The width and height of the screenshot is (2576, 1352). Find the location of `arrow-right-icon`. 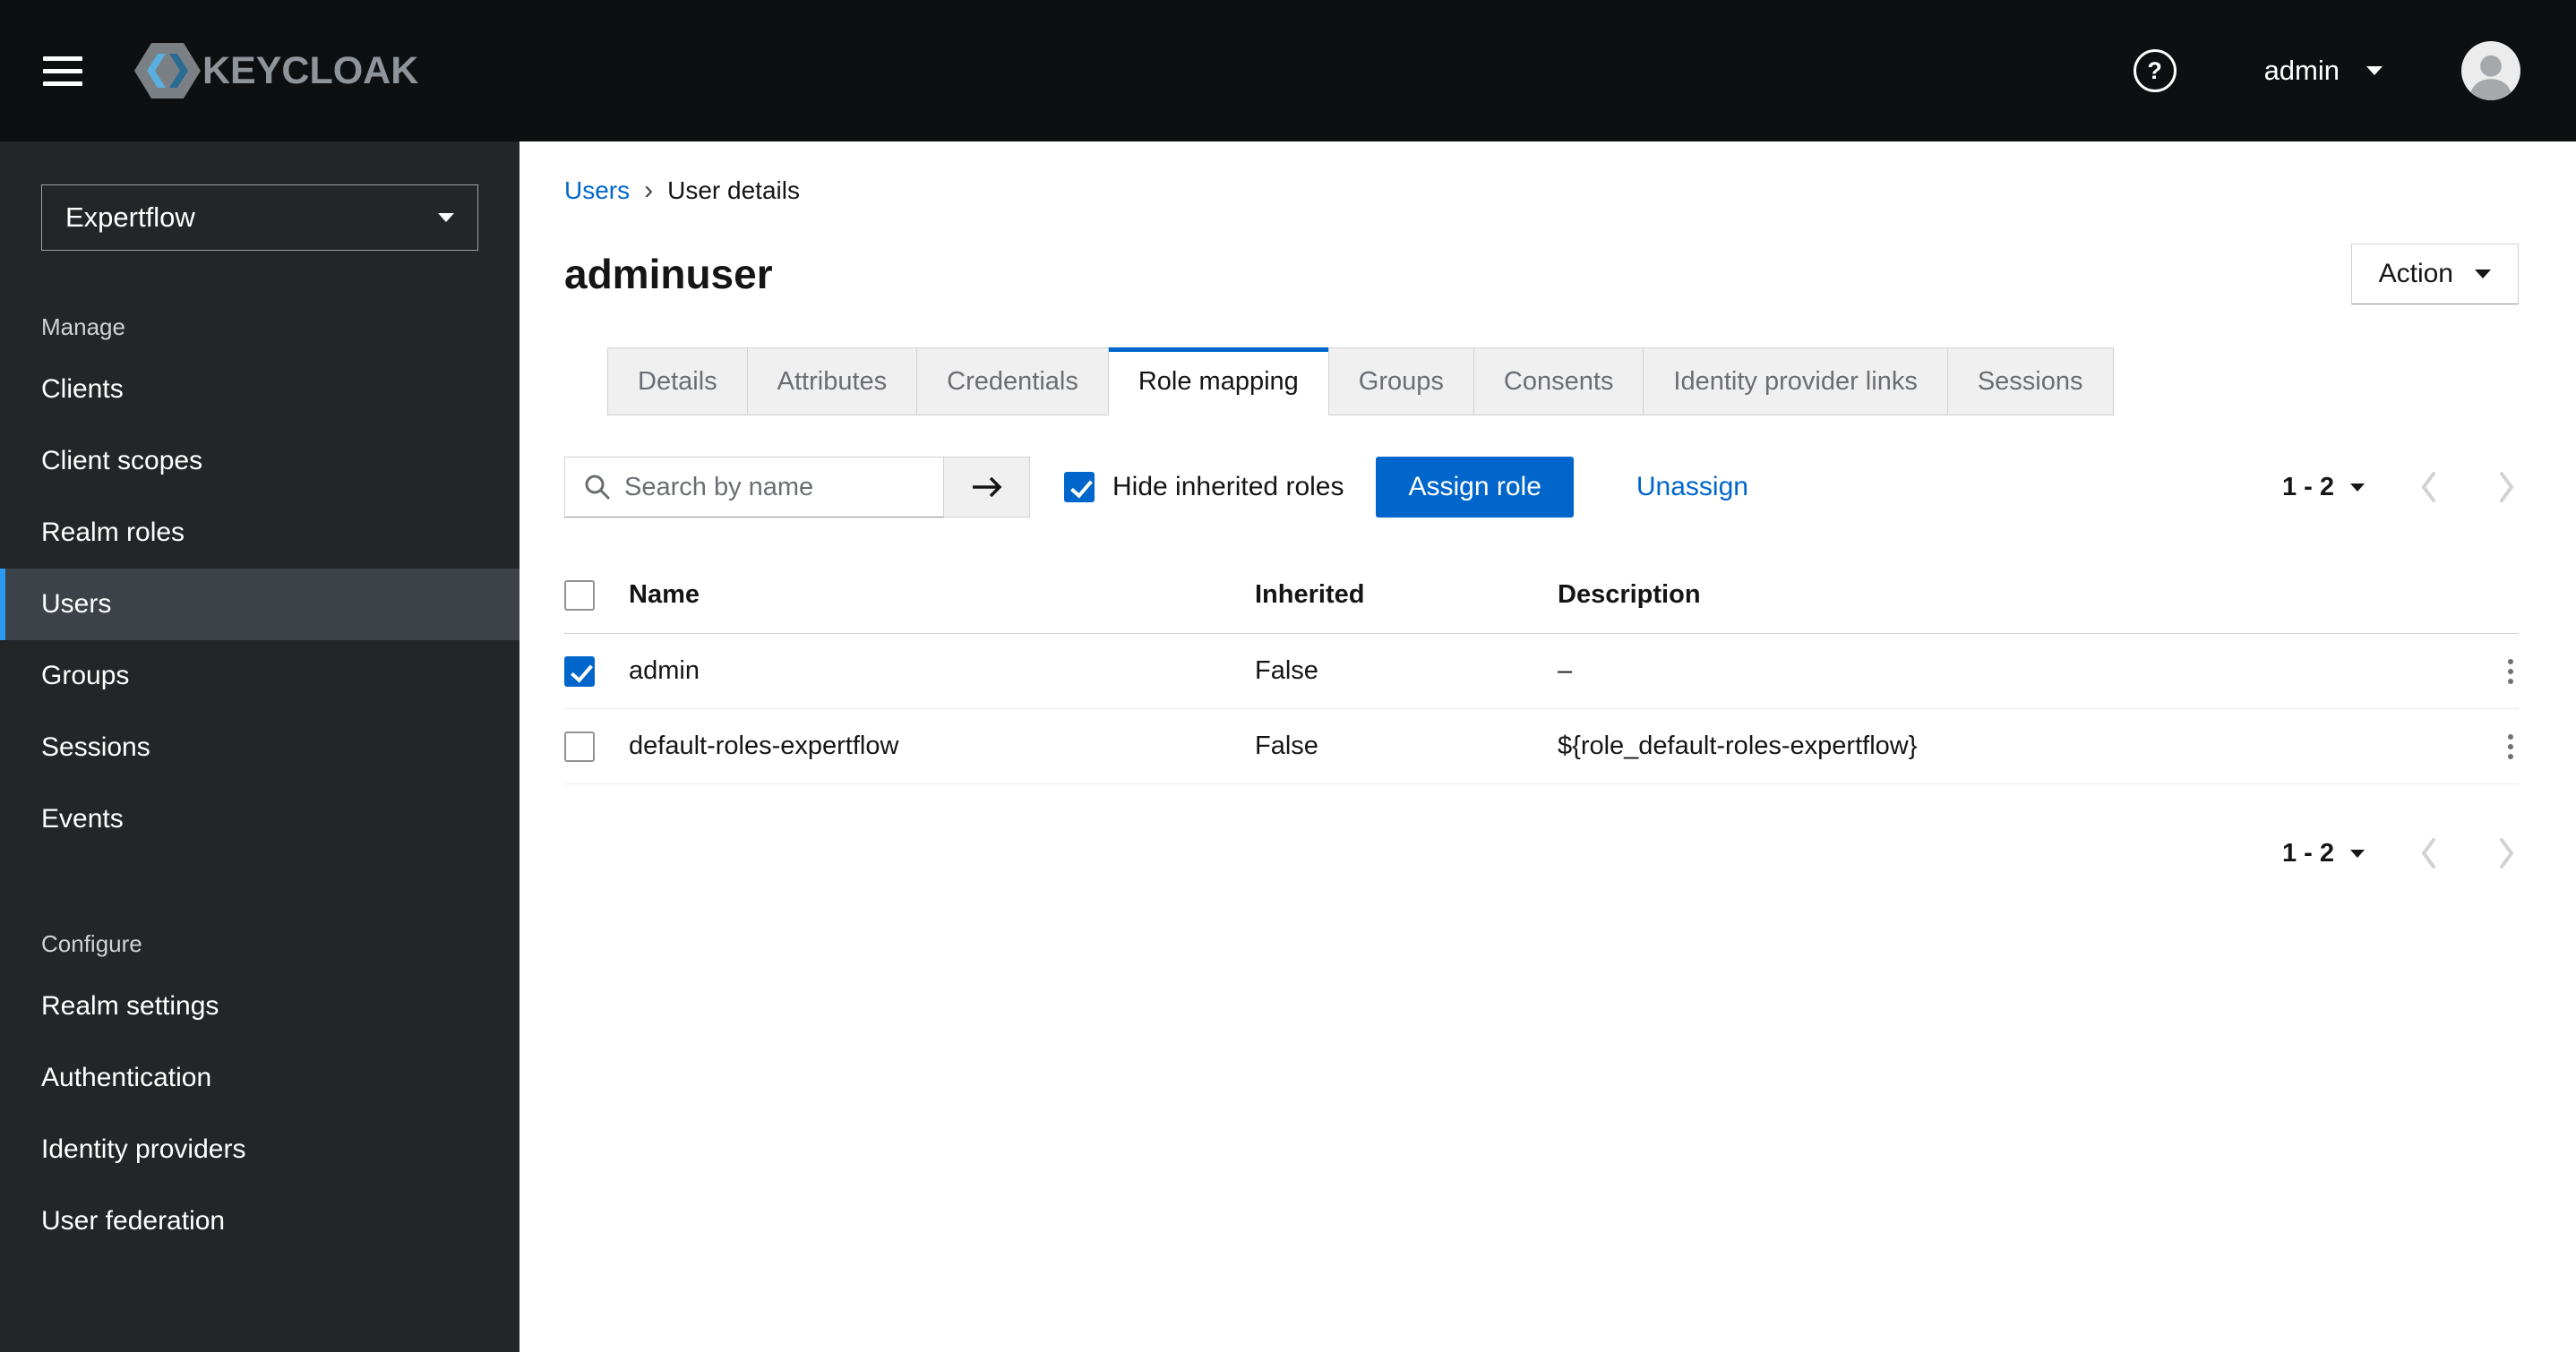

arrow-right-icon is located at coordinates (986, 487).